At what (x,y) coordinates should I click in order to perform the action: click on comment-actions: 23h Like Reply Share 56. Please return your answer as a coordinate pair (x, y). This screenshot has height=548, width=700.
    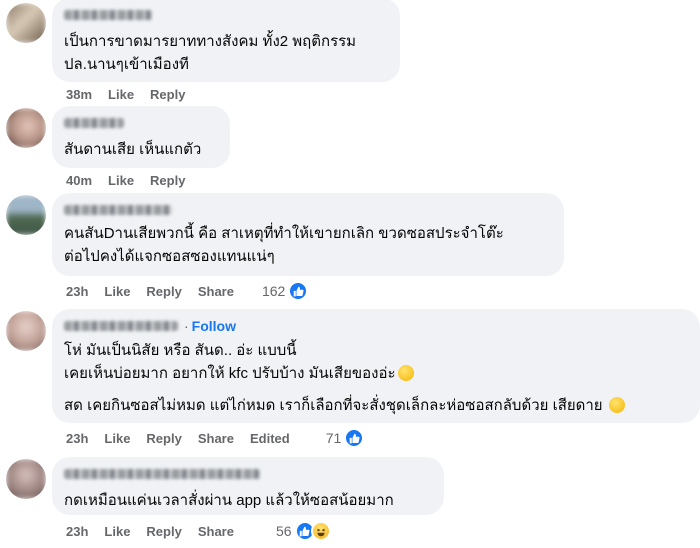
    Looking at the image, I should click on (198, 531).